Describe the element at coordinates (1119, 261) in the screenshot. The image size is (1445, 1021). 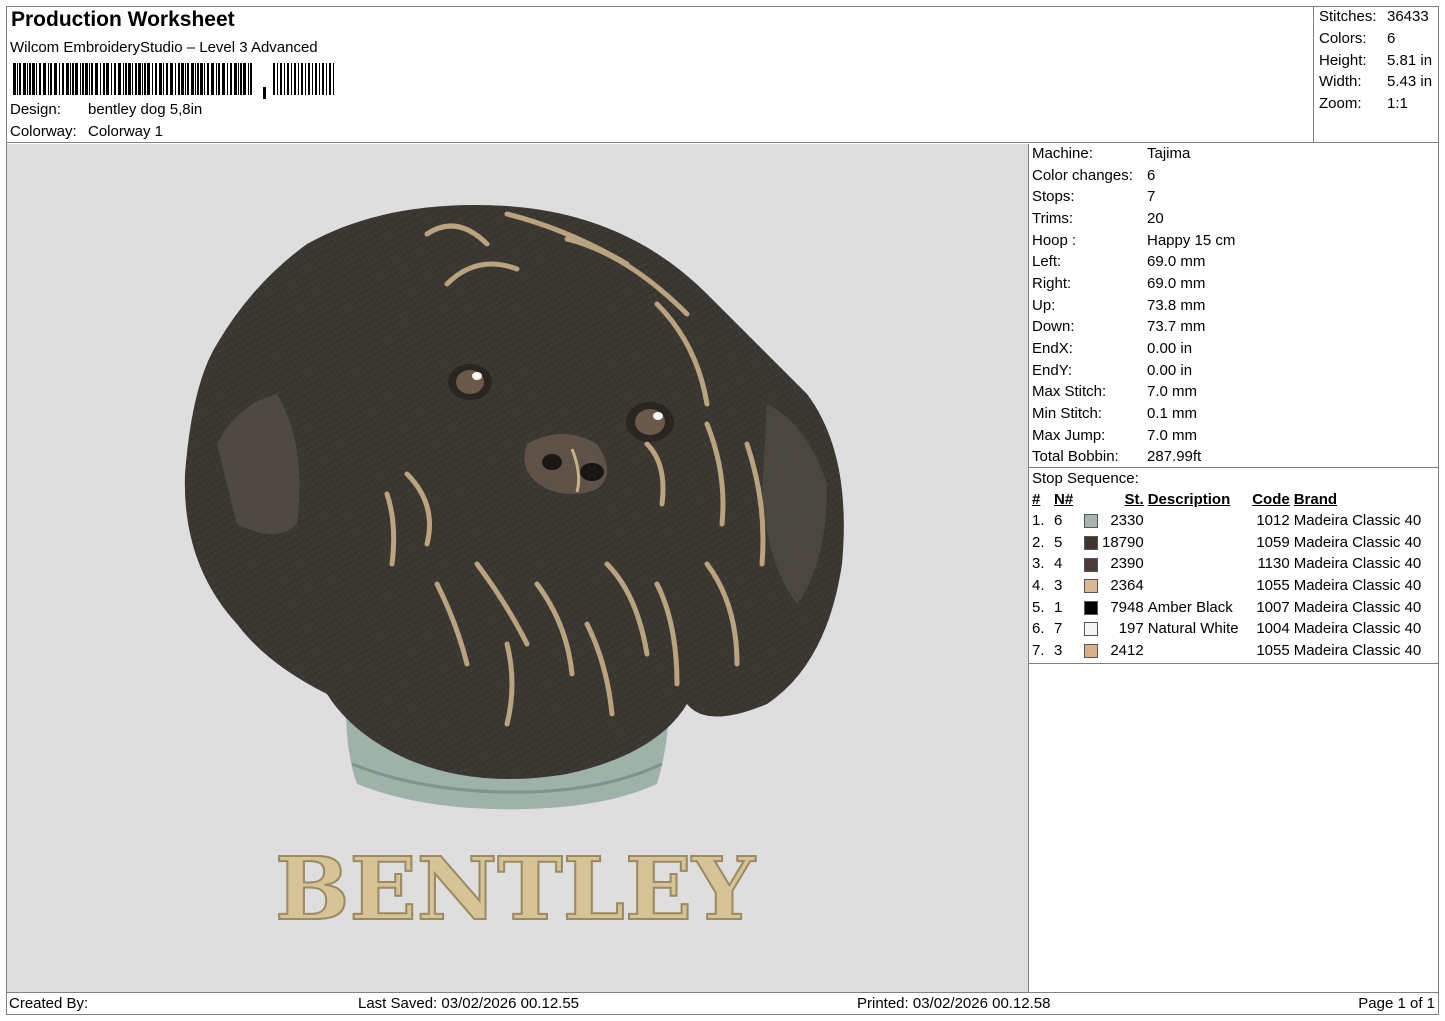
I see `info-left: Left: 69.0 mm` at that location.